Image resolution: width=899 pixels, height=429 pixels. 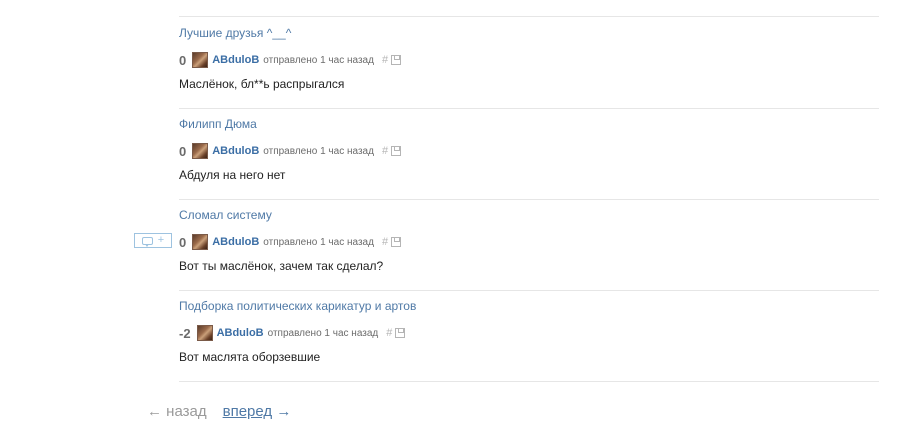 What do you see at coordinates (281, 266) in the screenshot?
I see `comment-text: Вот ты маслёнок, зачем так сделал?` at bounding box center [281, 266].